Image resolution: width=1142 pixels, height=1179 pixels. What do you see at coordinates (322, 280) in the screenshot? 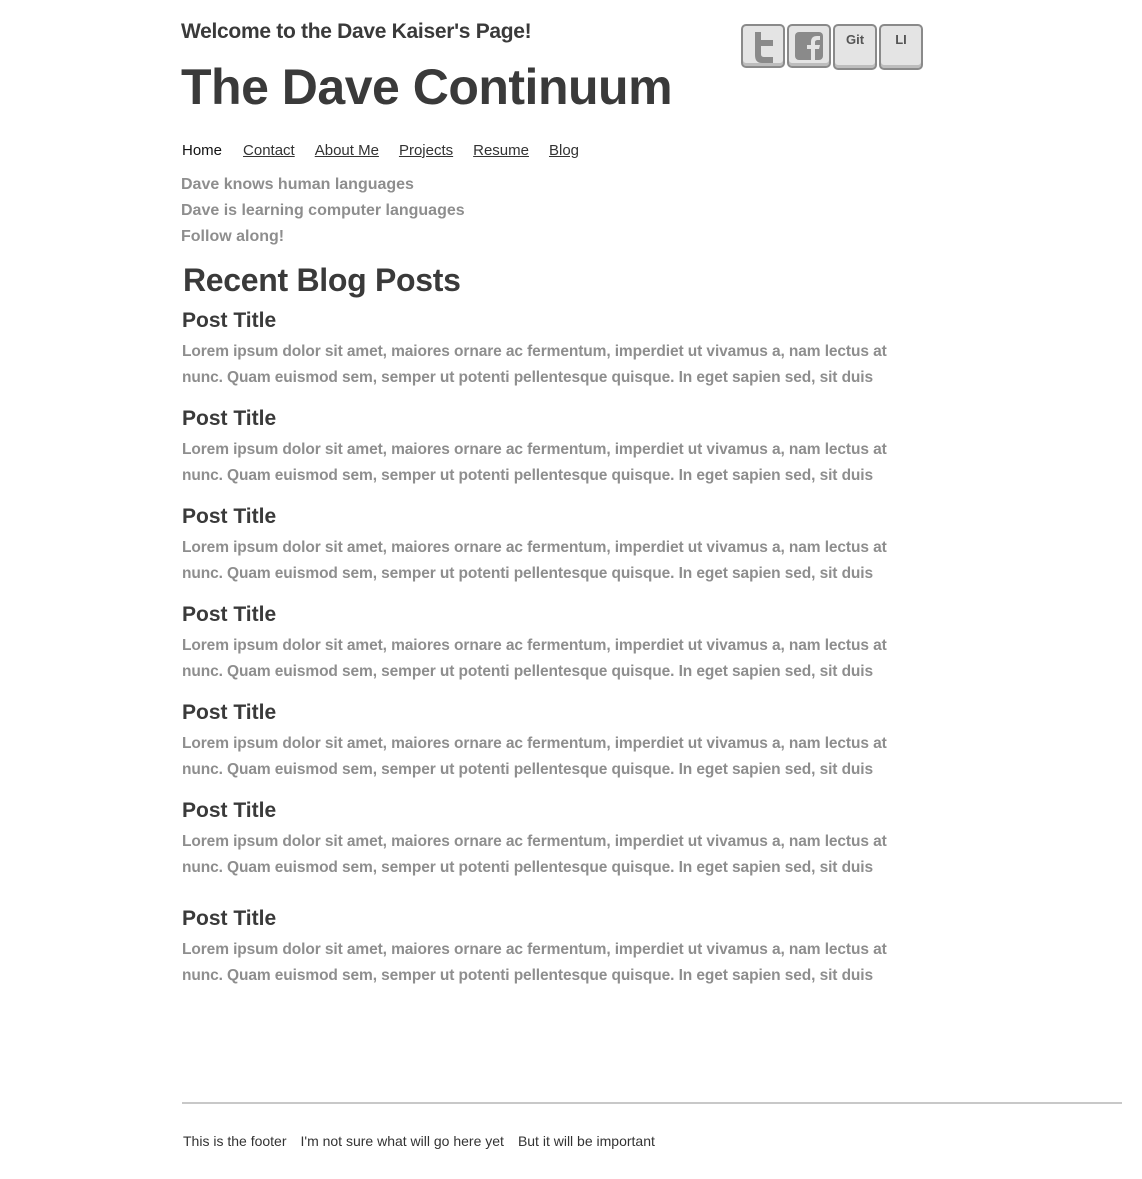
I see `recent-posts-heading: Recent Blog Posts` at bounding box center [322, 280].